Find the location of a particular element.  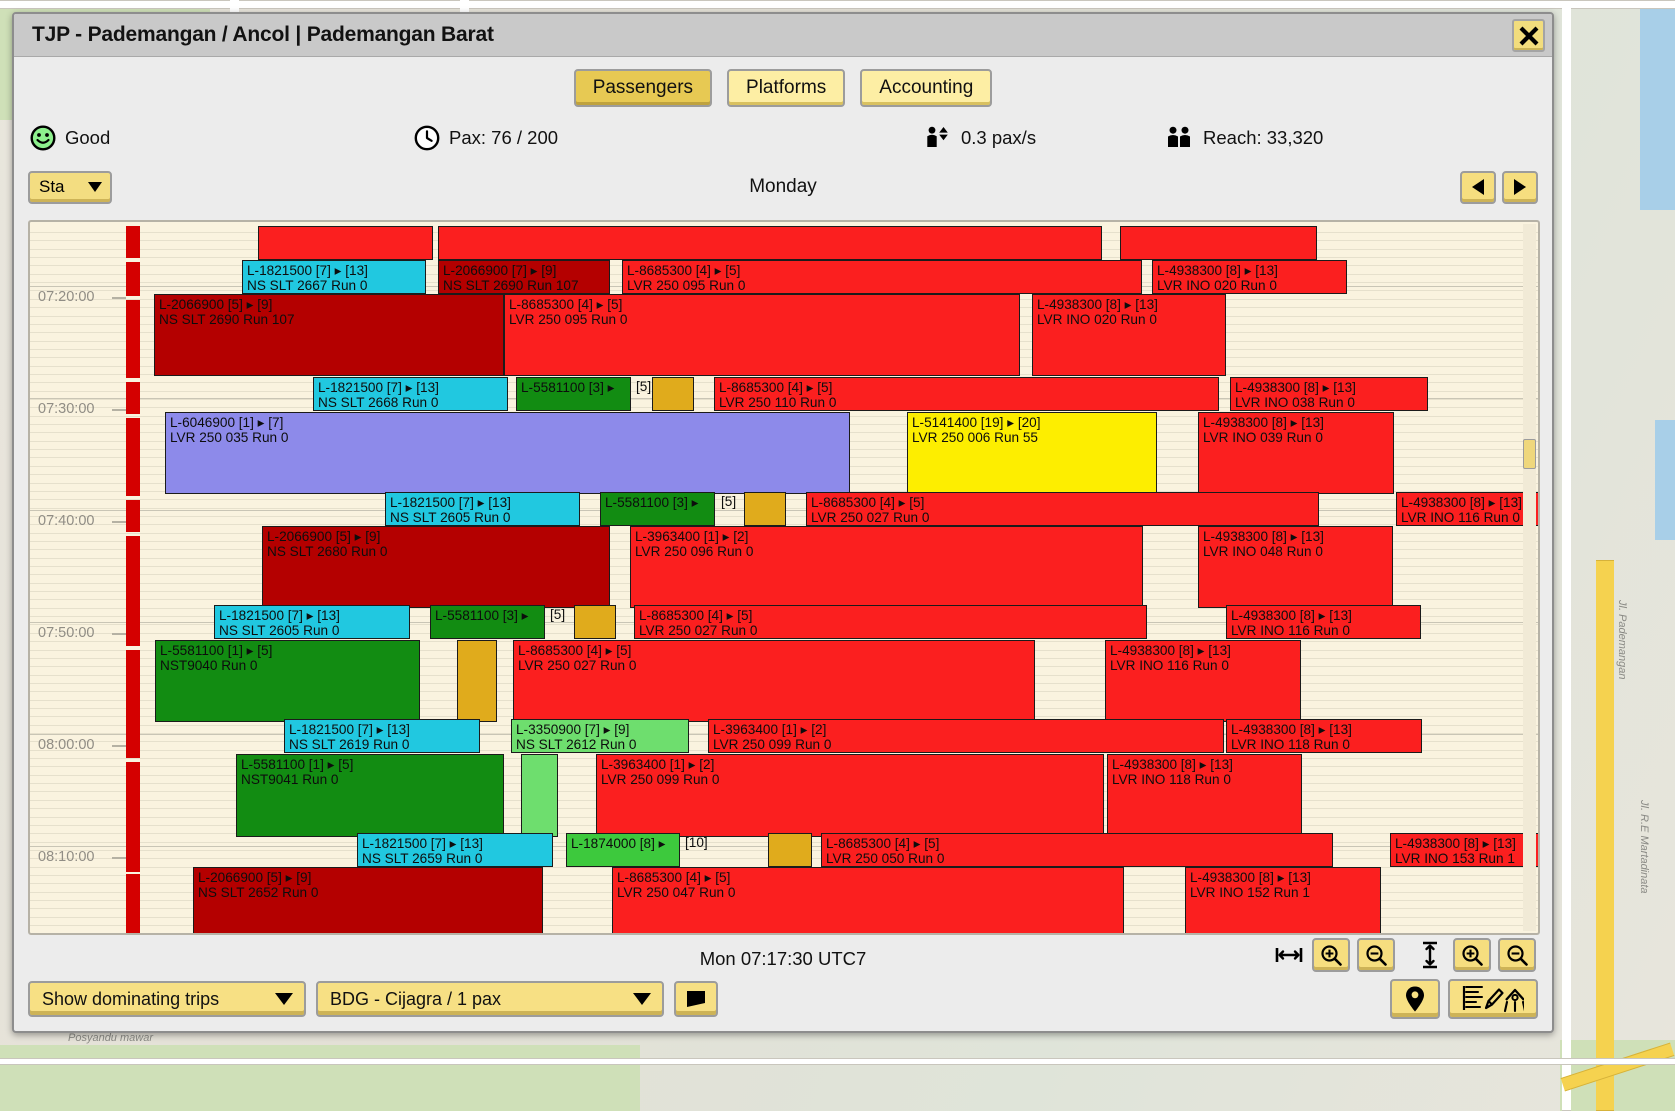

station-filter-dropdown: Sta is located at coordinates (70, 187).